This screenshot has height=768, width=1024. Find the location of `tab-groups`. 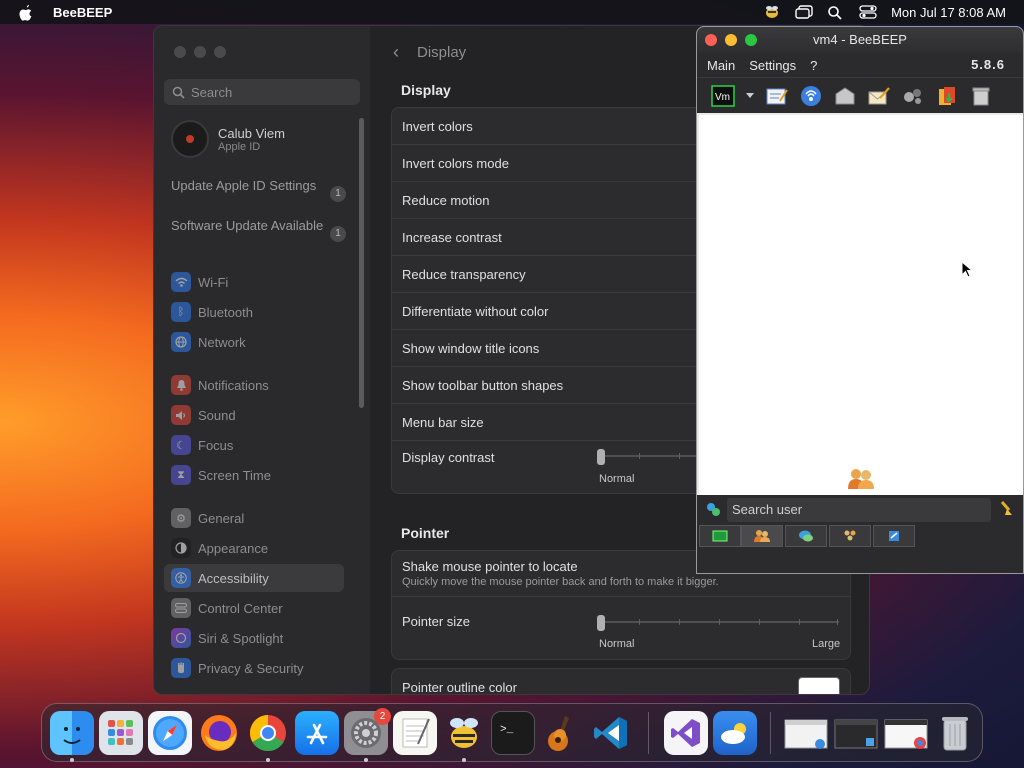

tab-groups is located at coordinates (806, 536).